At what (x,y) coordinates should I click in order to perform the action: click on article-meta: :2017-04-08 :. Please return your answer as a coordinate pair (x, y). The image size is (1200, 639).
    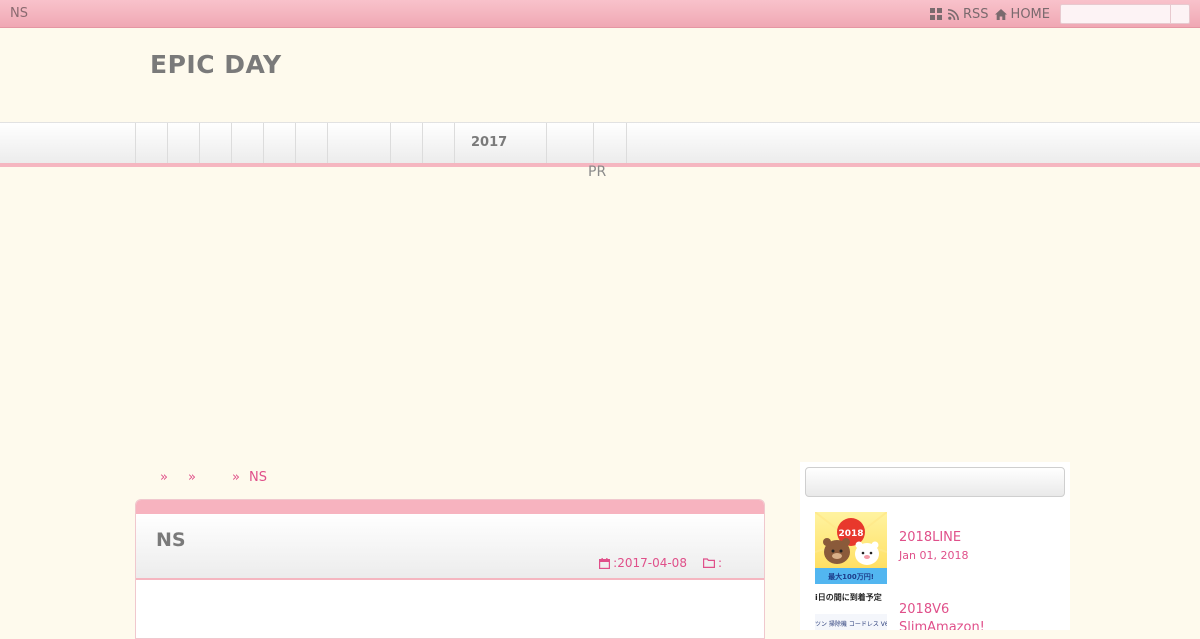
    Looking at the image, I should click on (660, 563).